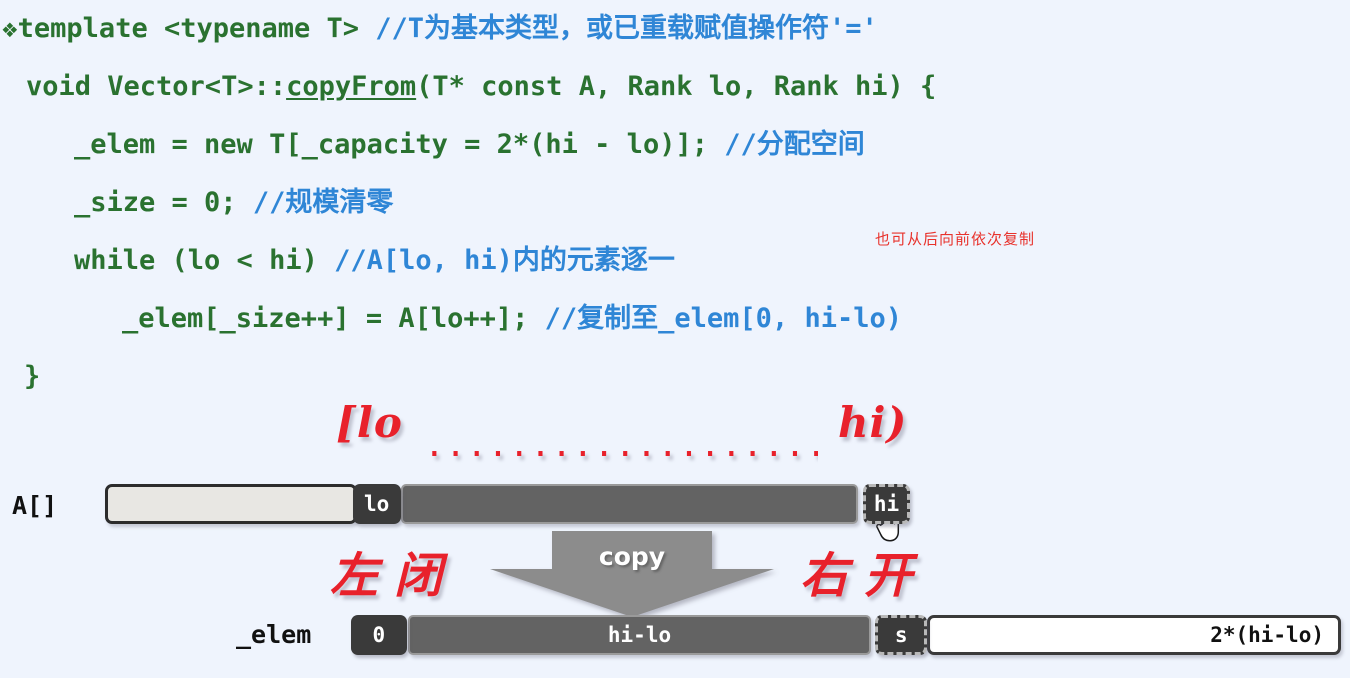 This screenshot has width=1350, height=678. I want to click on annotation-range-open: [lo, so click(369, 422).